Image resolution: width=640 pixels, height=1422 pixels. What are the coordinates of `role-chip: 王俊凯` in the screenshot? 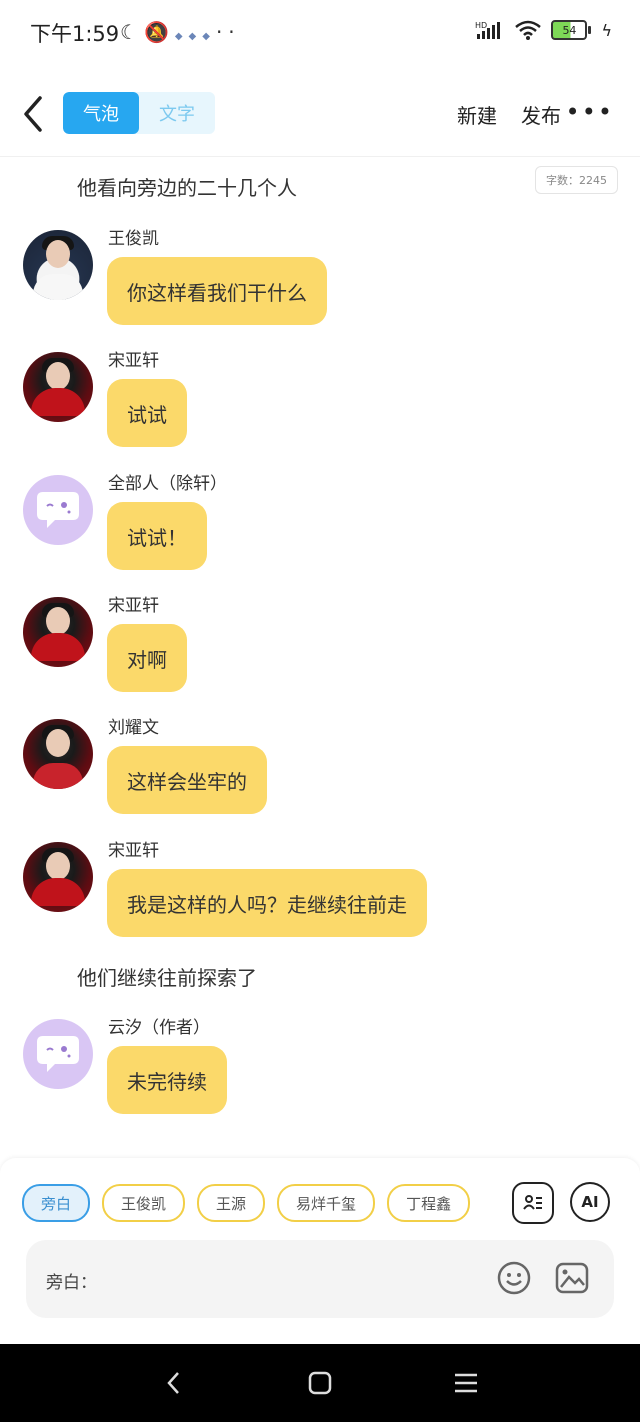 It's located at (144, 1203).